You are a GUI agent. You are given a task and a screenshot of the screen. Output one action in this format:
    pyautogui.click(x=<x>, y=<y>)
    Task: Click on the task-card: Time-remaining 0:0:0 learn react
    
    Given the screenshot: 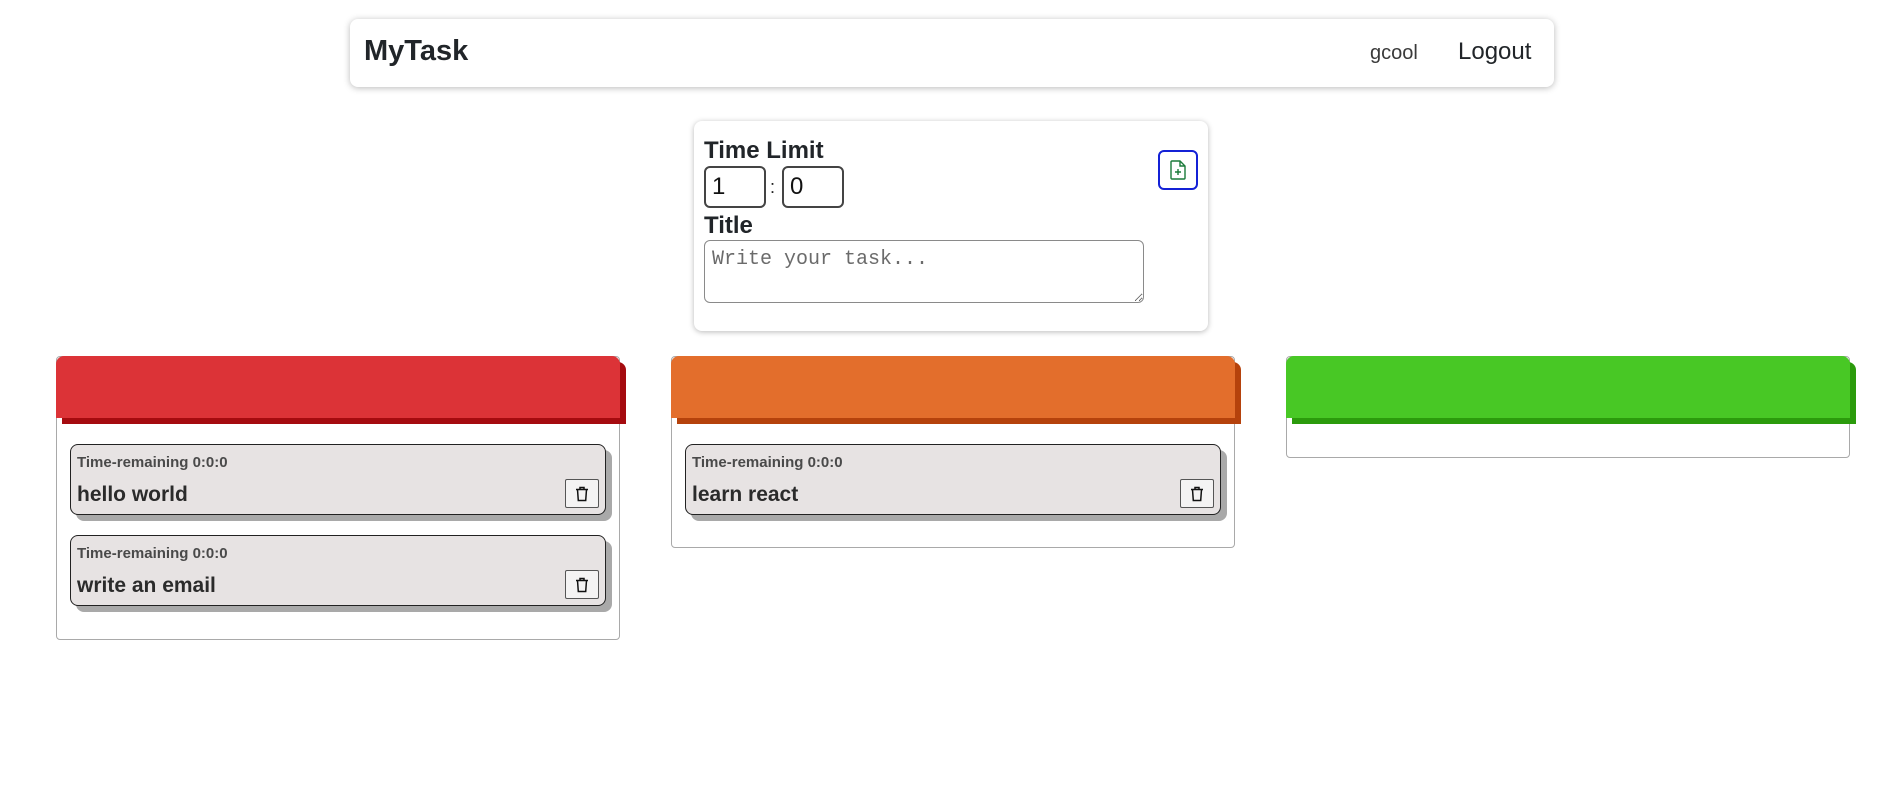 What is the action you would take?
    pyautogui.click(x=953, y=479)
    